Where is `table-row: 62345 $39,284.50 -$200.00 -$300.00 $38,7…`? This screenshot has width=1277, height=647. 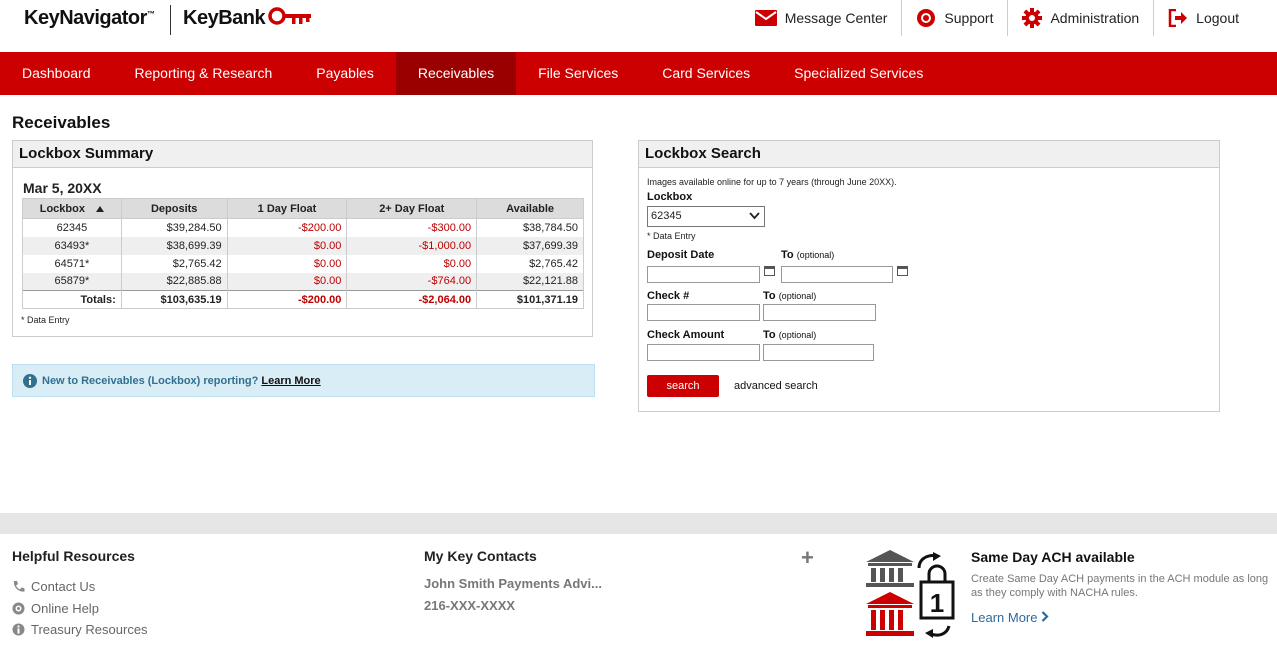
table-row: 62345 $39,284.50 -$200.00 -$300.00 $38,7… is located at coordinates (303, 227).